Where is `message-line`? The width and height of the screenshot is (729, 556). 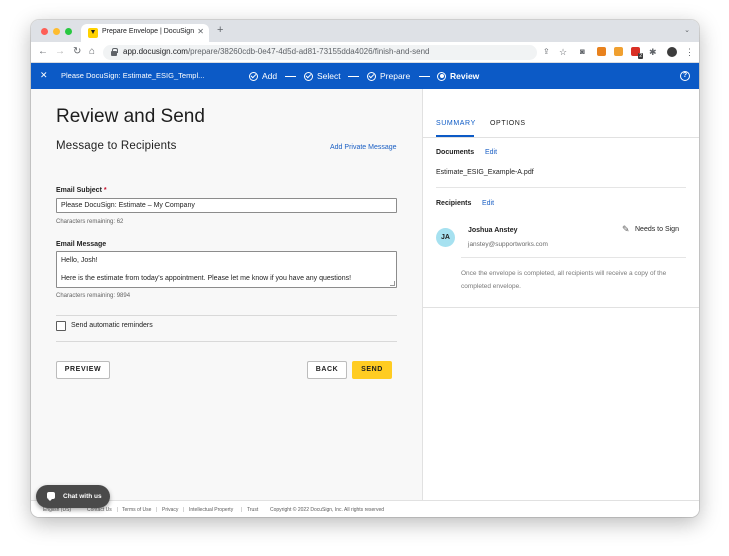 message-line is located at coordinates (226, 269).